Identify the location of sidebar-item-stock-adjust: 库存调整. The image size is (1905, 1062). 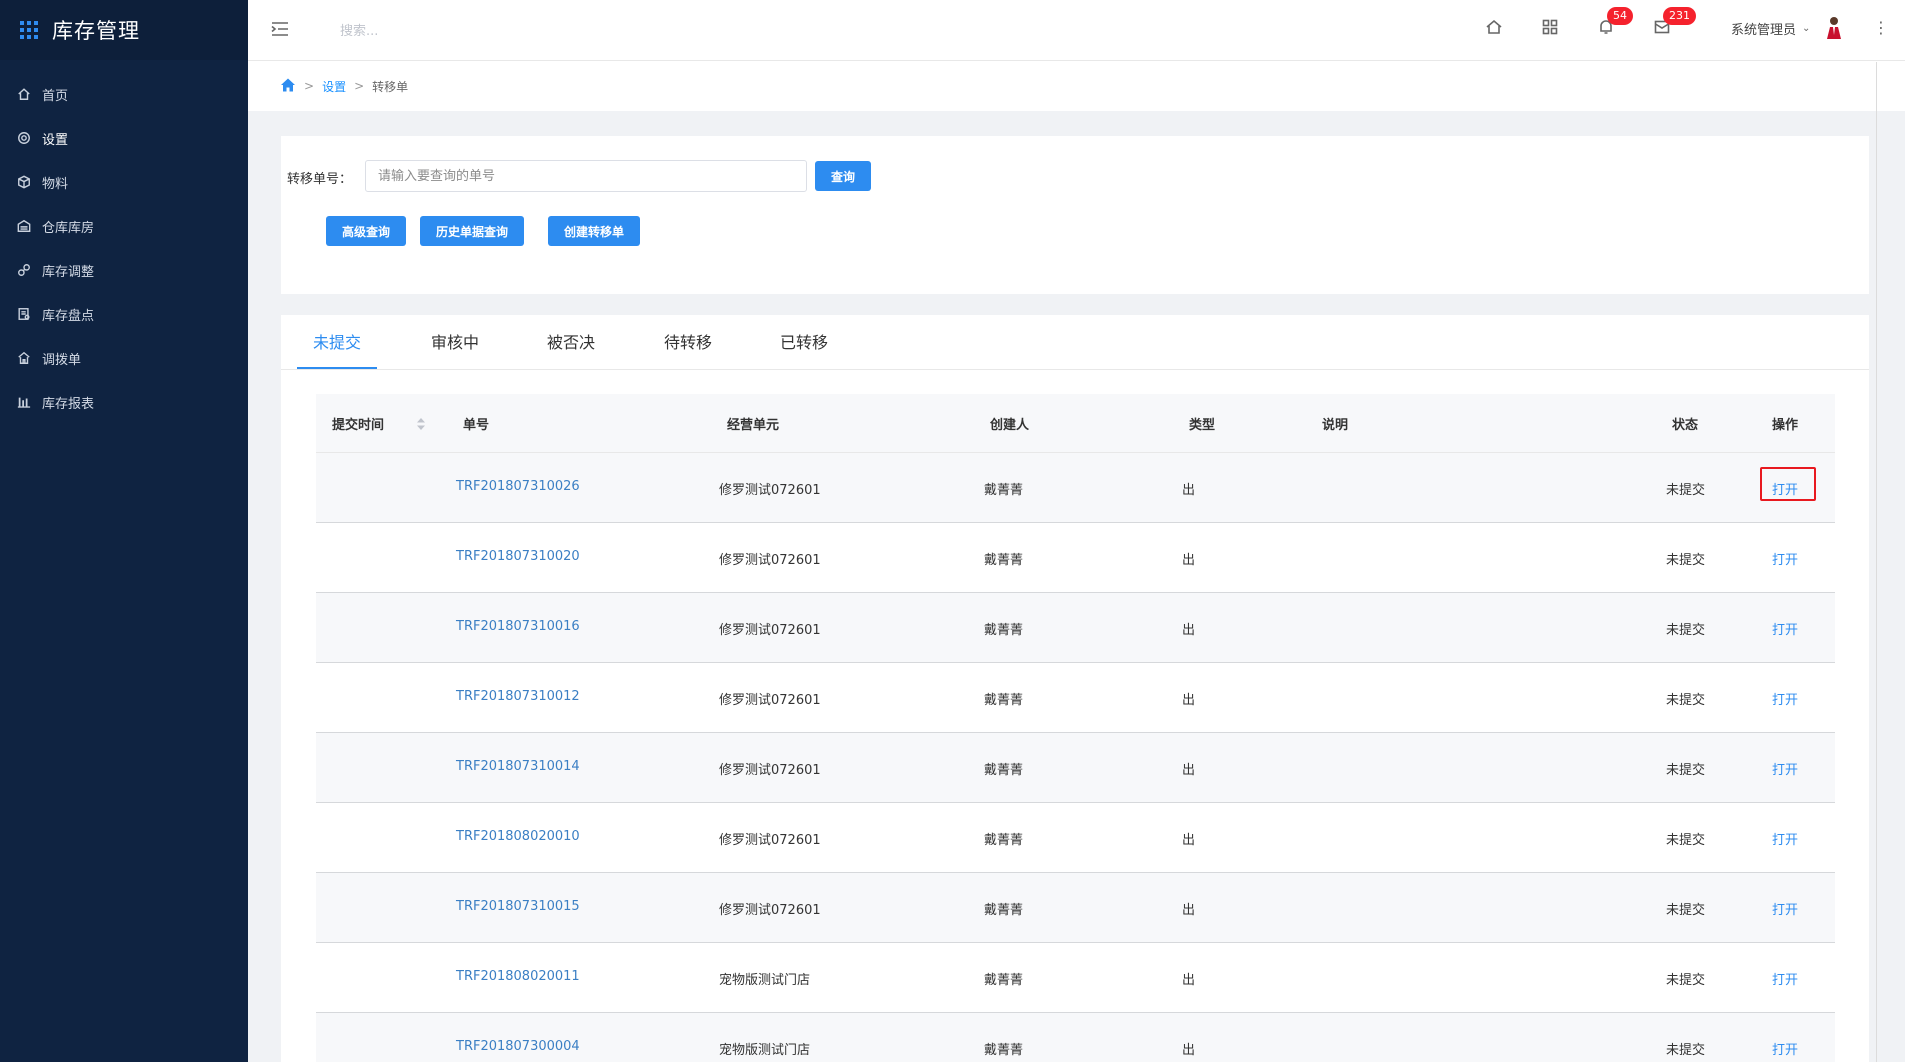
(124, 270).